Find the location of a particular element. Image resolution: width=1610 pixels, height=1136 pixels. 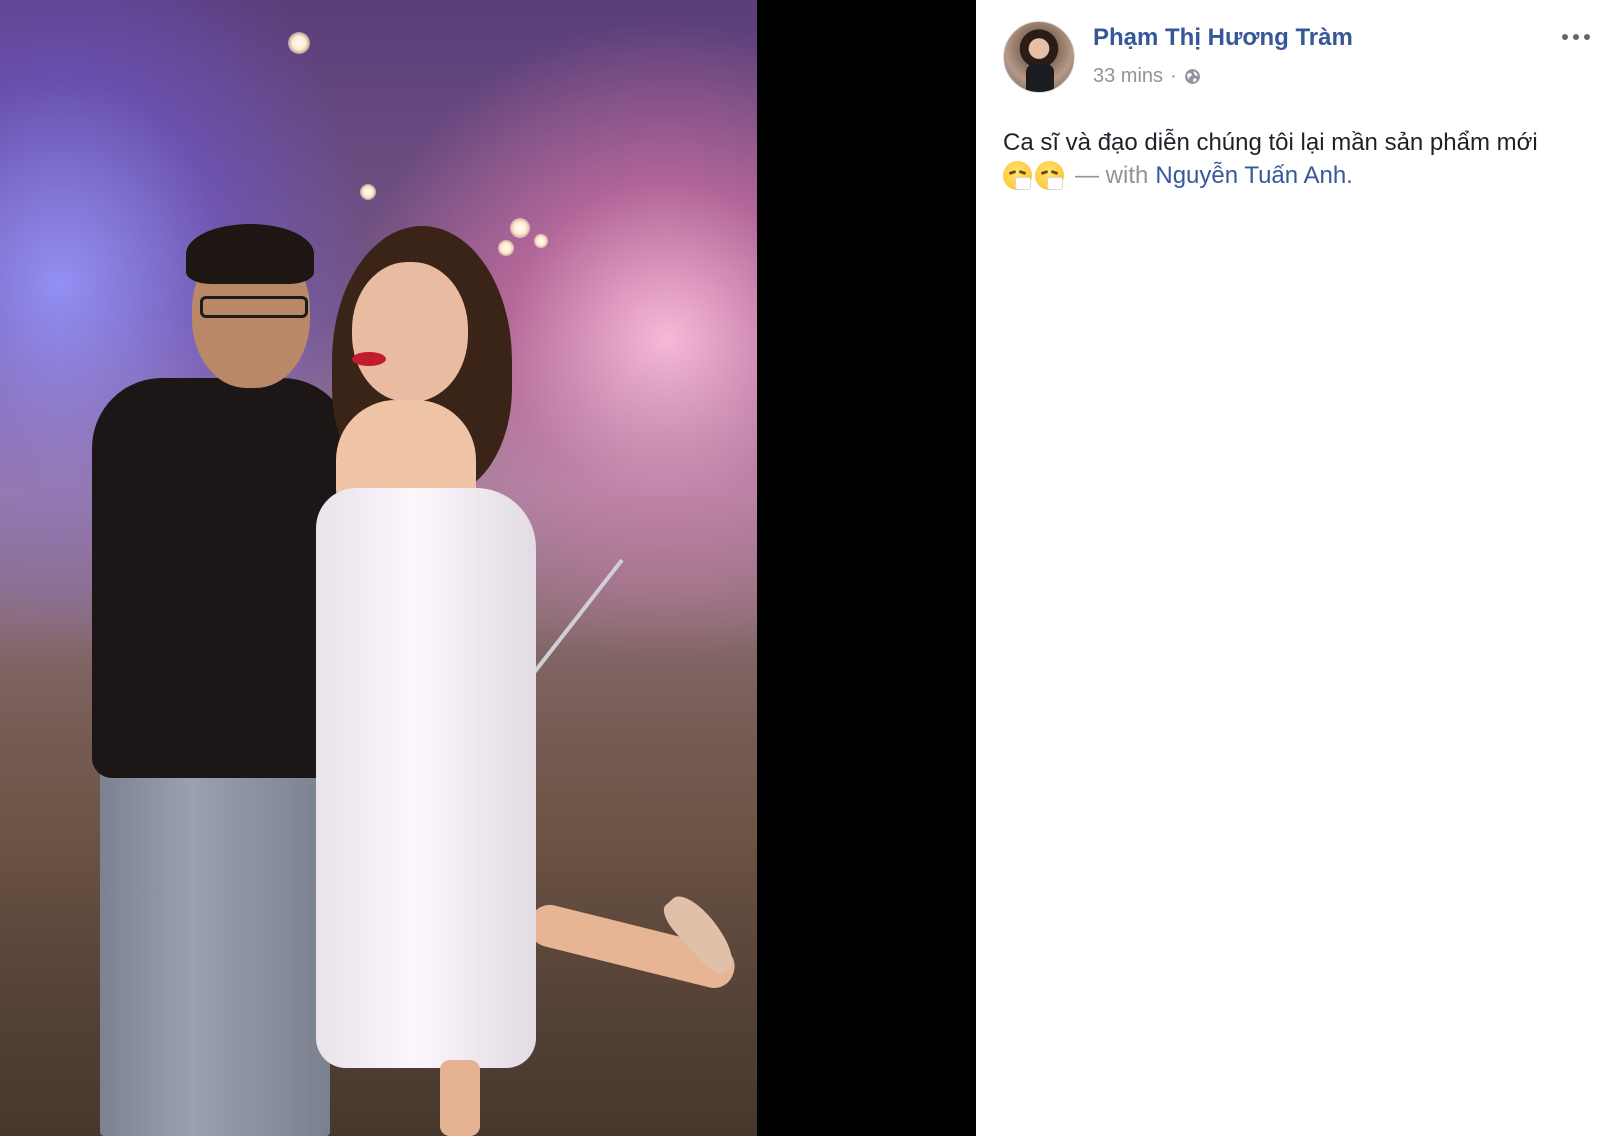

ellipsis-icon is located at coordinates (1576, 37).